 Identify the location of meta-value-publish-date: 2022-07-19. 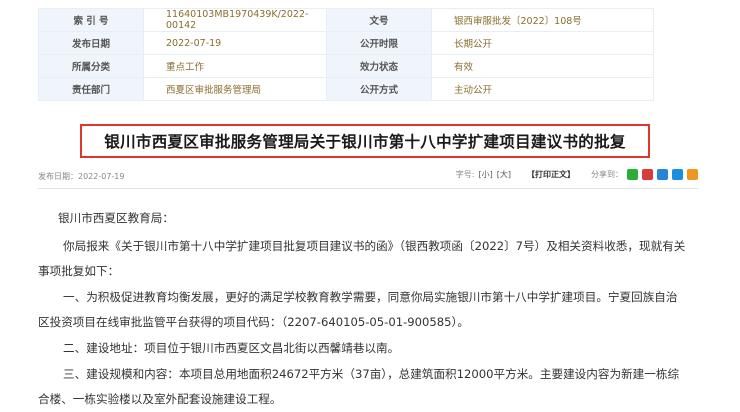
(235, 43).